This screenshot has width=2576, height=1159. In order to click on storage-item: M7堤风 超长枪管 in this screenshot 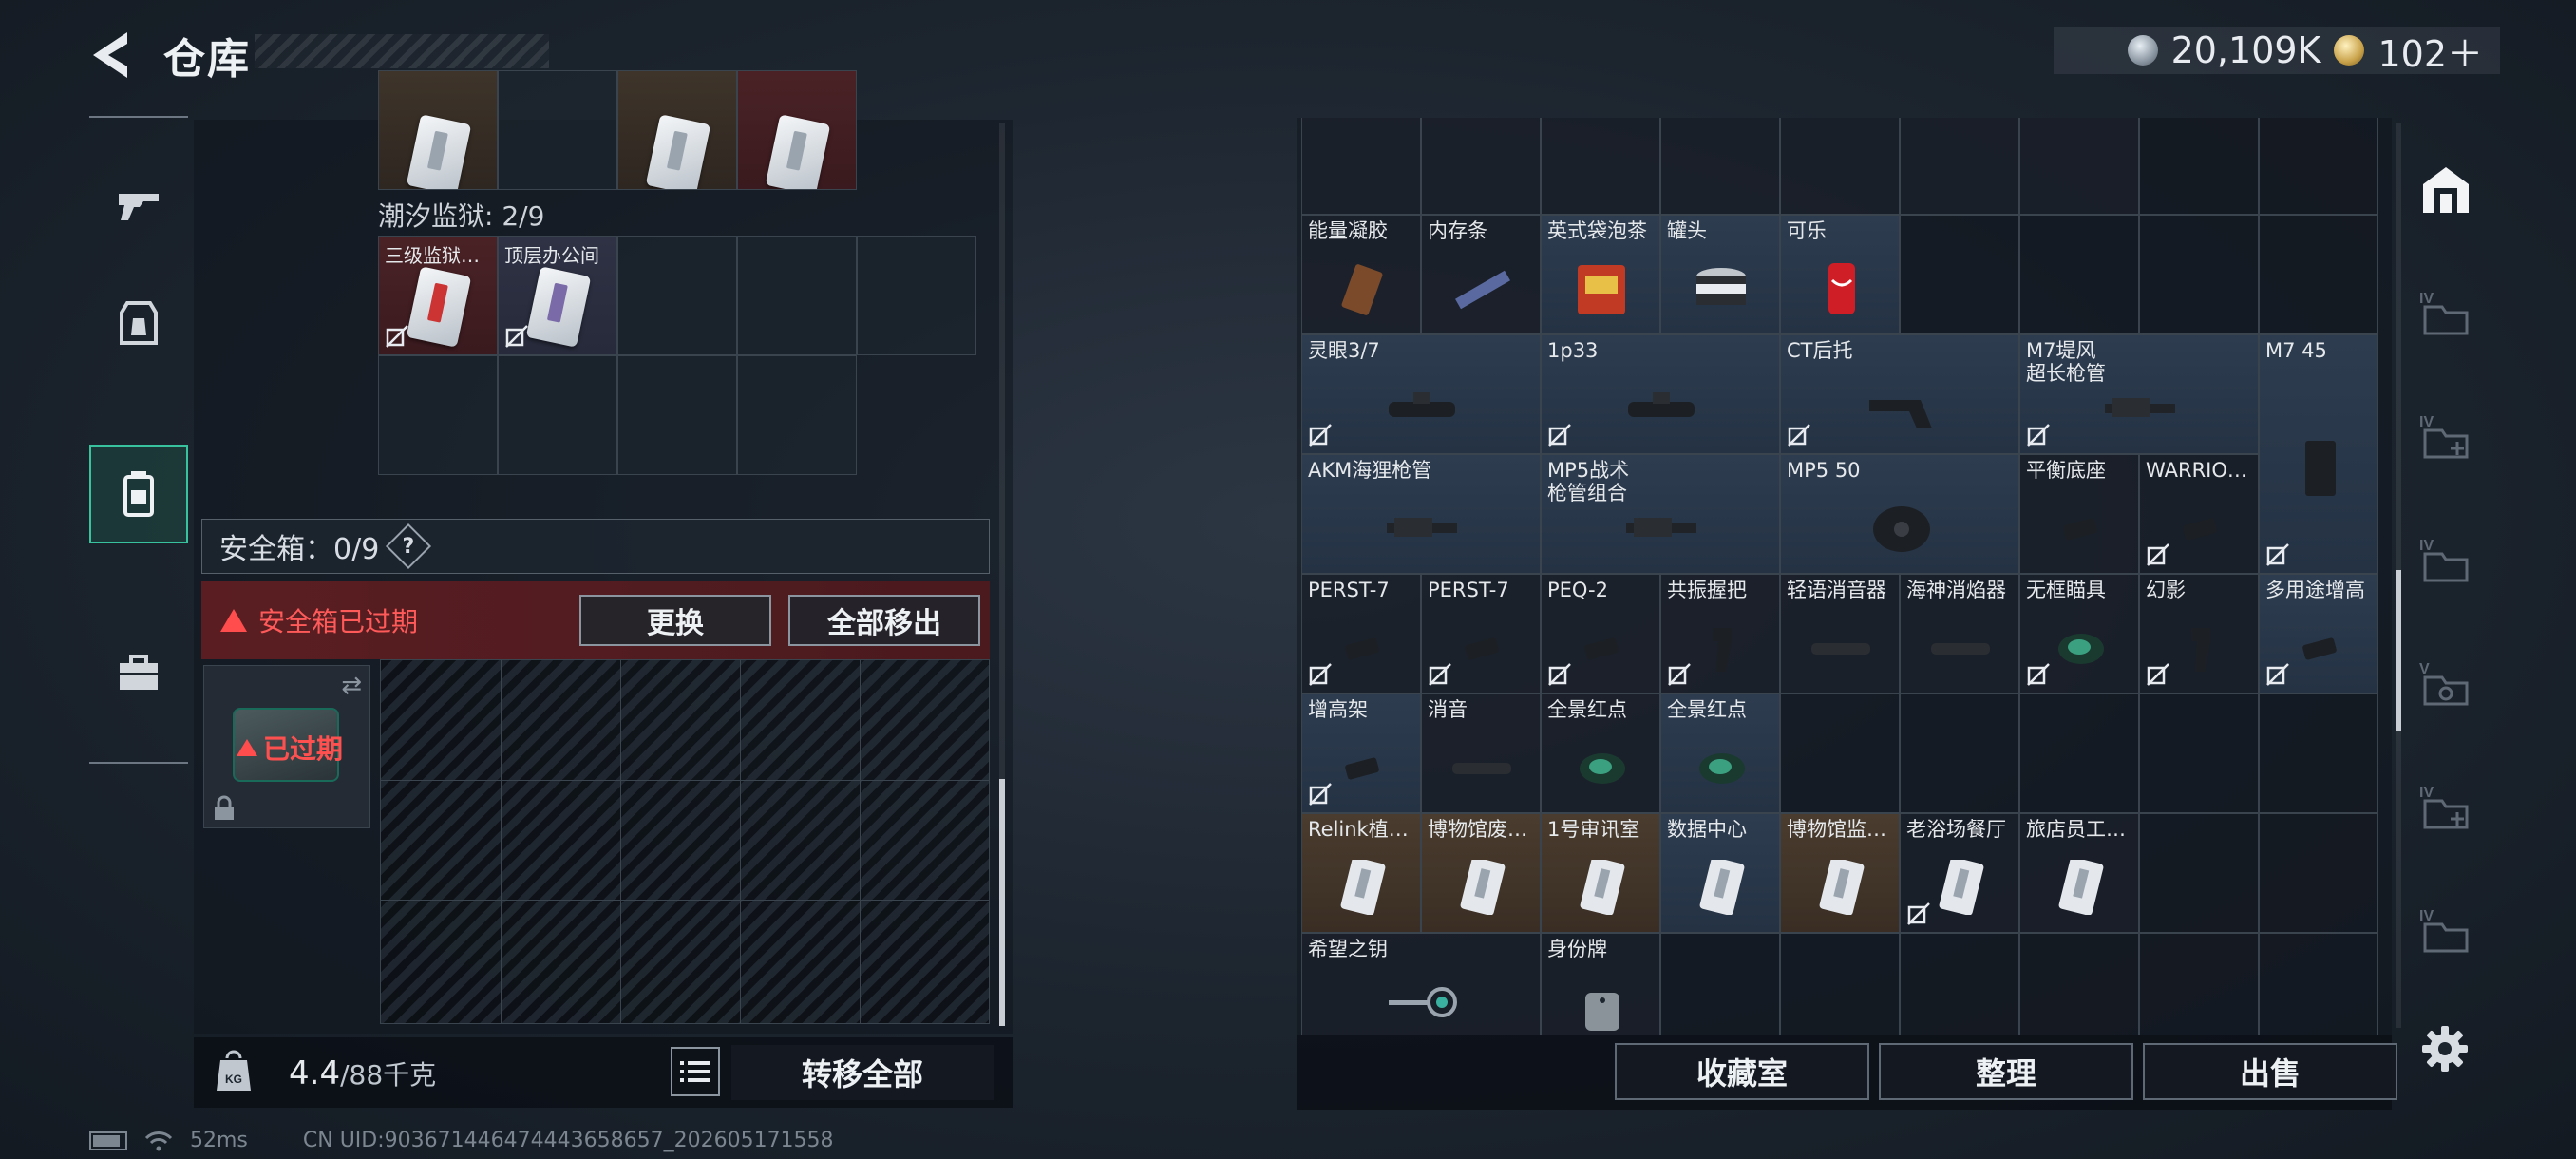, I will do `click(2139, 394)`.